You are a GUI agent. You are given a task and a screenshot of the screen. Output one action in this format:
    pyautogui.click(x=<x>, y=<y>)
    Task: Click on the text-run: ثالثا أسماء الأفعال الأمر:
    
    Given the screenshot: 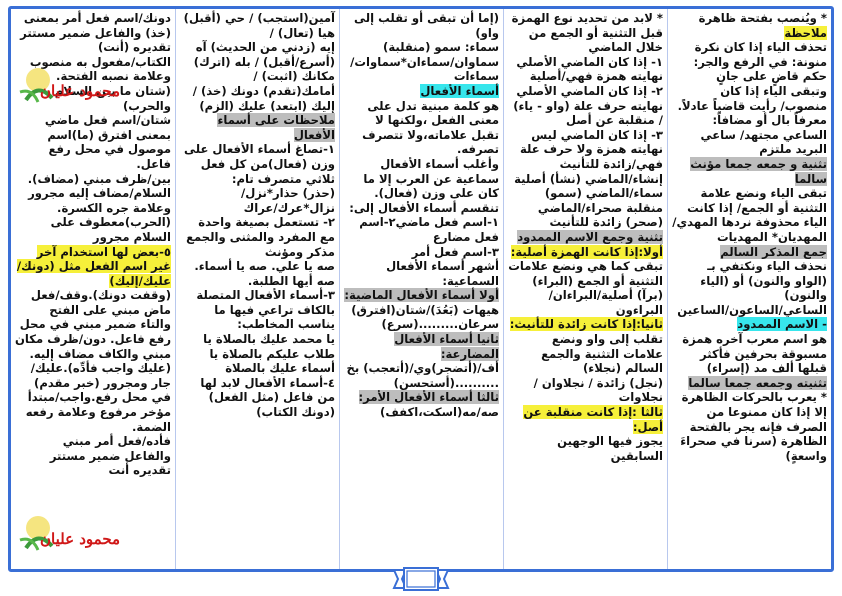 What is the action you would take?
    pyautogui.click(x=428, y=397)
    